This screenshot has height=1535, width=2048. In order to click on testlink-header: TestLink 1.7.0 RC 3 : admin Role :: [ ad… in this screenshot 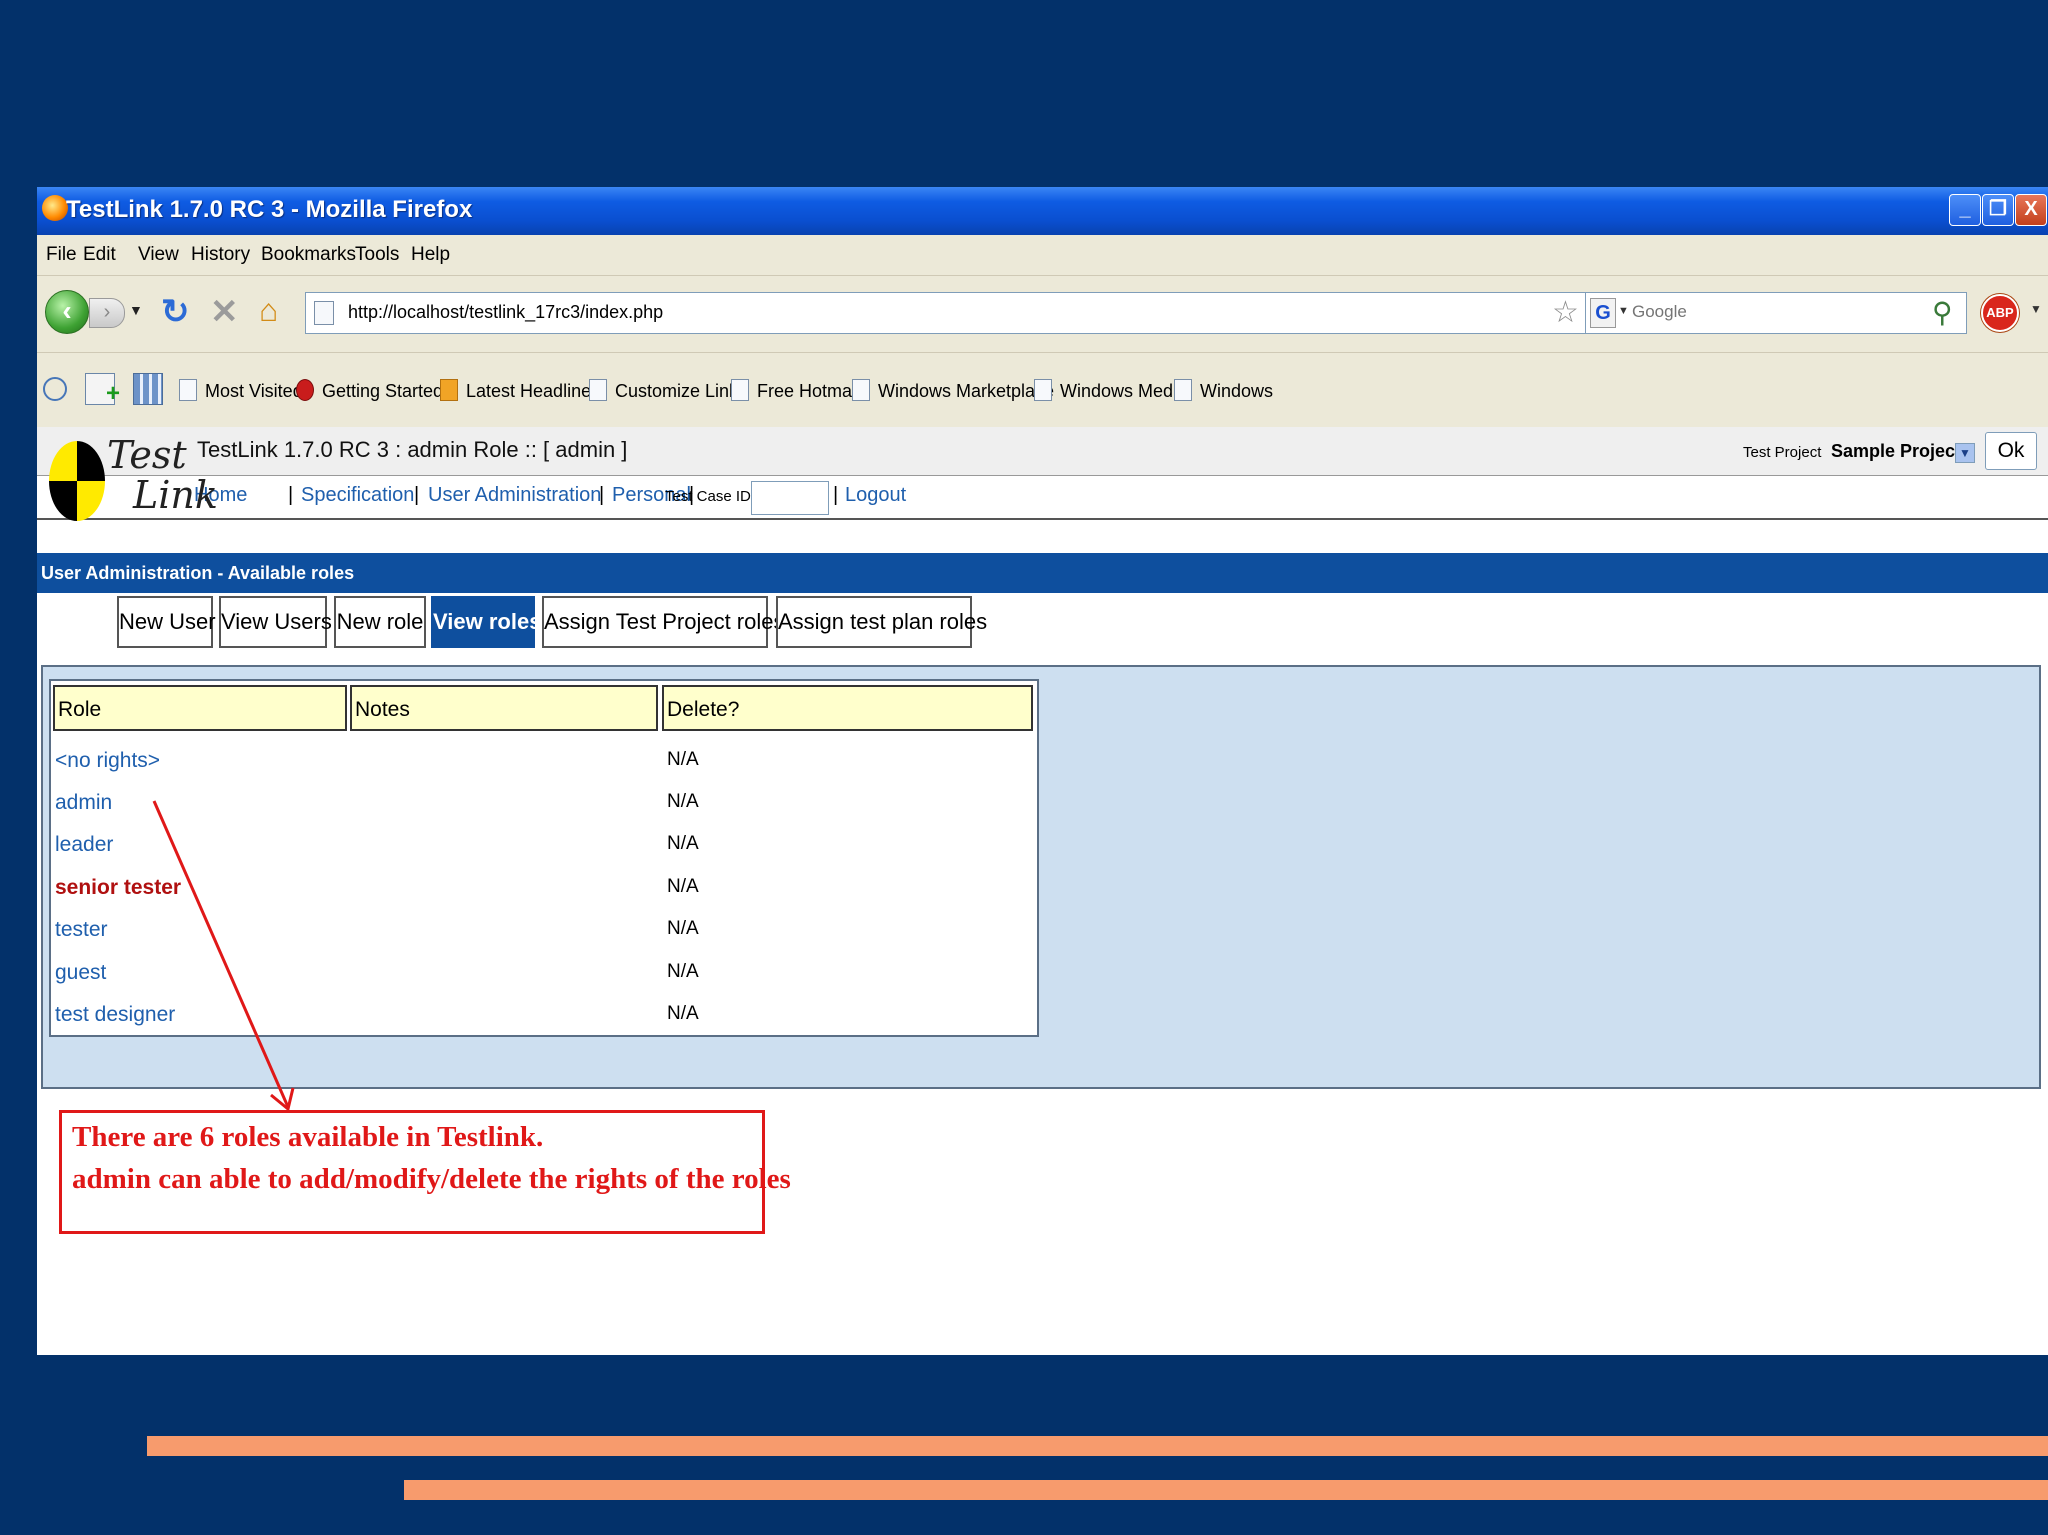, I will do `click(1042, 451)`.